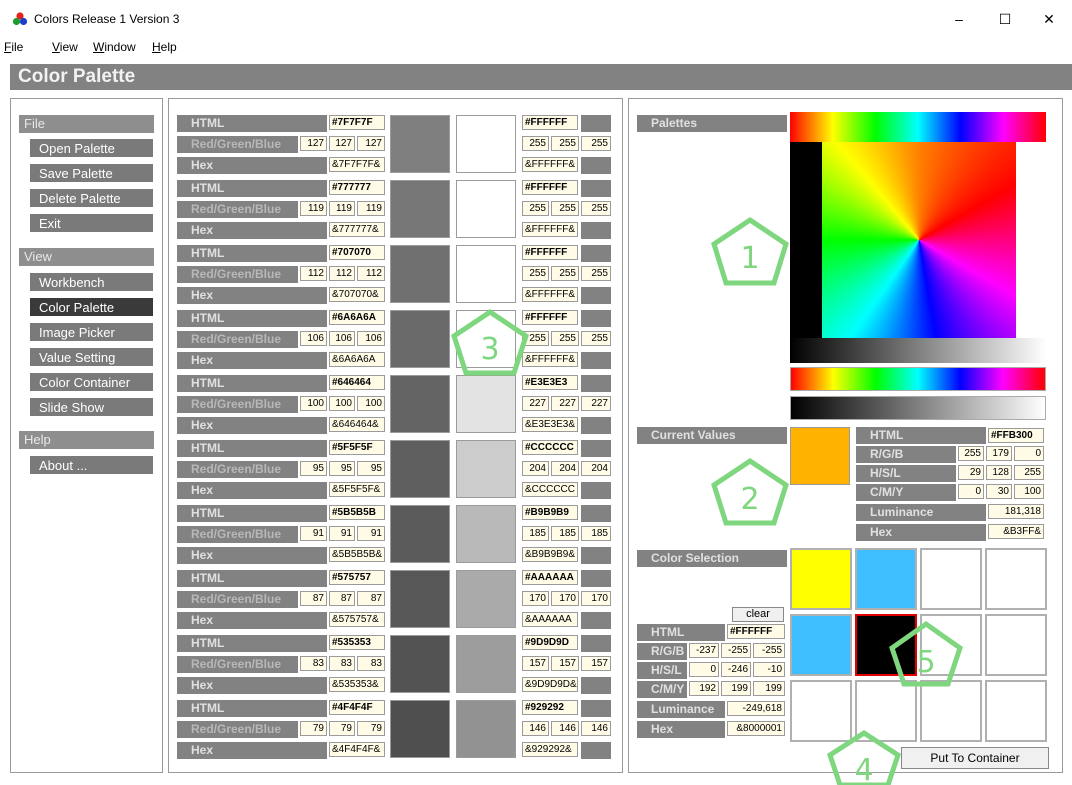 This screenshot has height=785, width=1072. Describe the element at coordinates (342, 728) in the screenshot. I see `row-g-value: 79` at that location.